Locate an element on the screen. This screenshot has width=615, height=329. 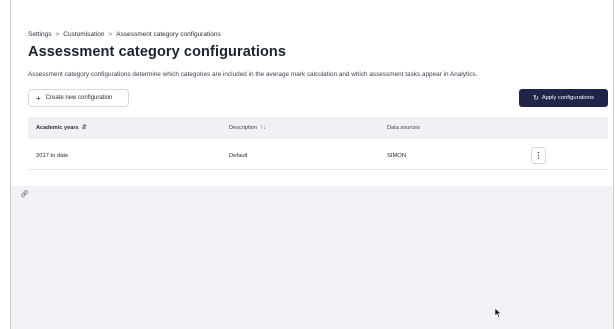
link-icon: 🔗︎ is located at coordinates (24, 194).